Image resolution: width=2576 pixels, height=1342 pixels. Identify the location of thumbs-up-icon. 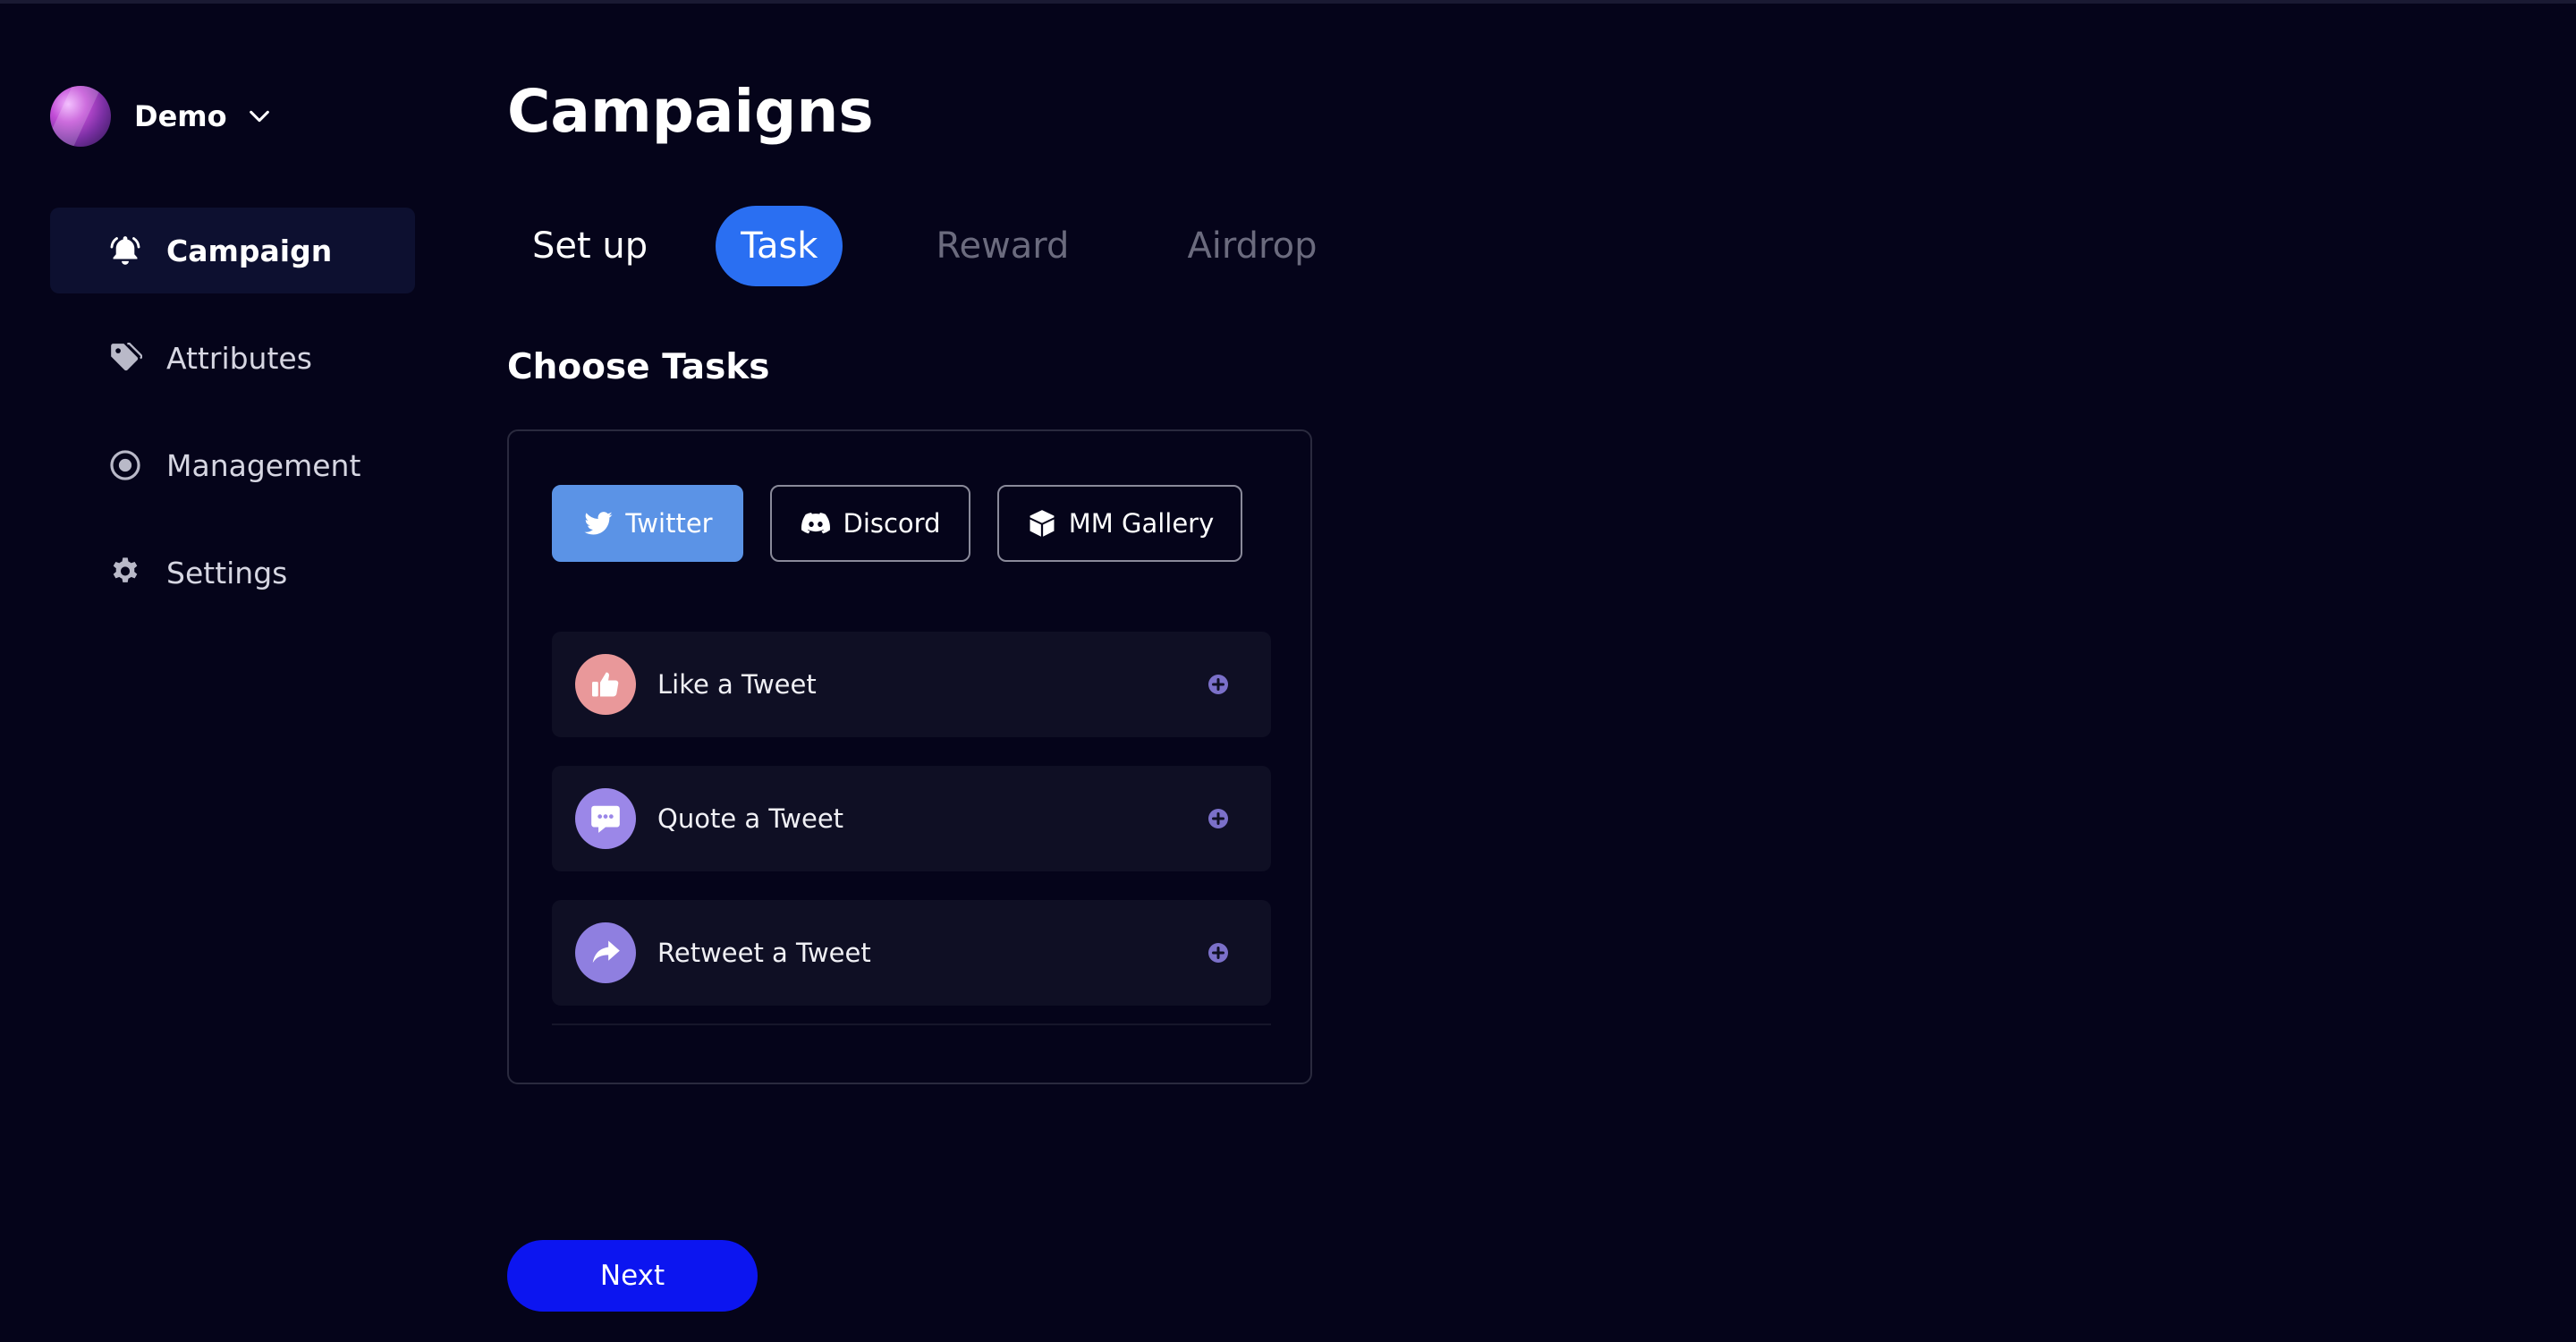
(605, 684).